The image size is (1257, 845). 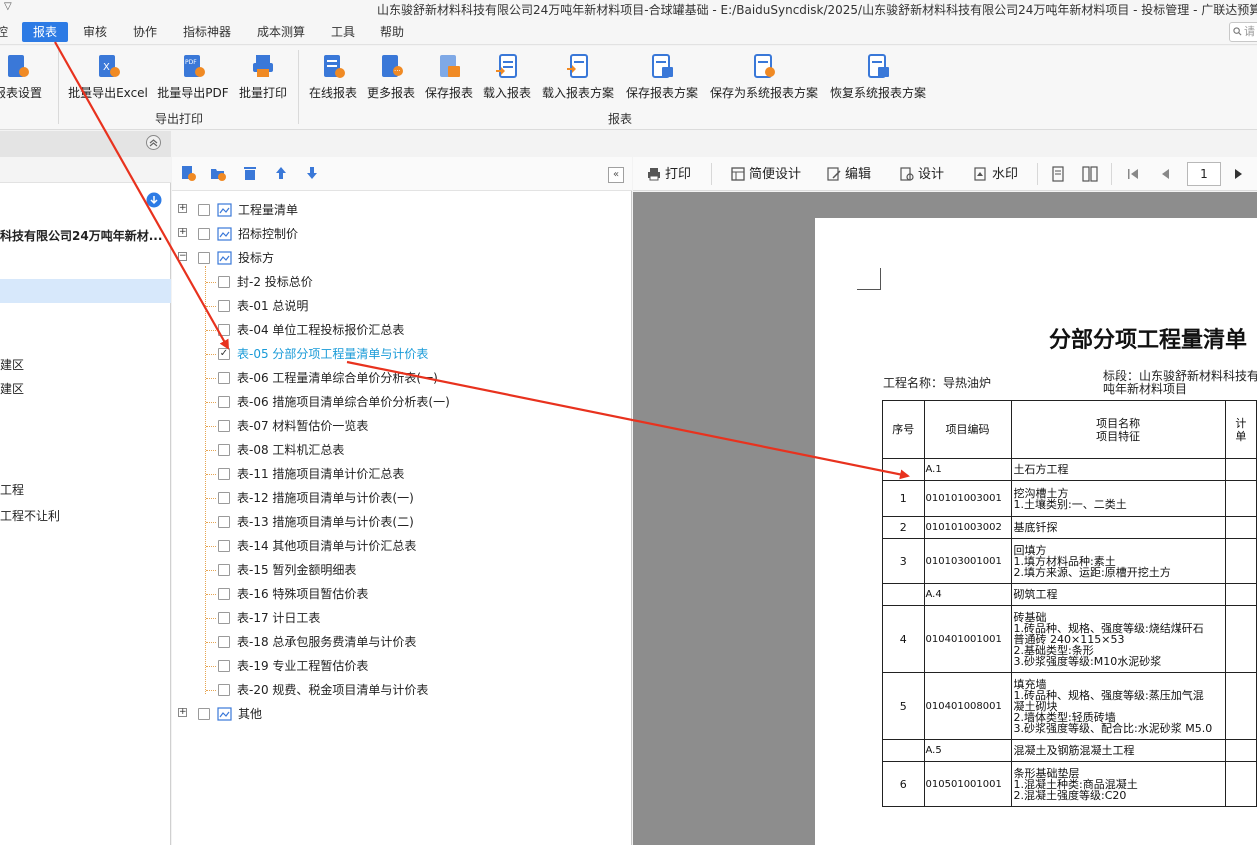 What do you see at coordinates (316, 354) in the screenshot?
I see `tree-report-item: ✓ 表-05 分部分项工程量清单与计价表` at bounding box center [316, 354].